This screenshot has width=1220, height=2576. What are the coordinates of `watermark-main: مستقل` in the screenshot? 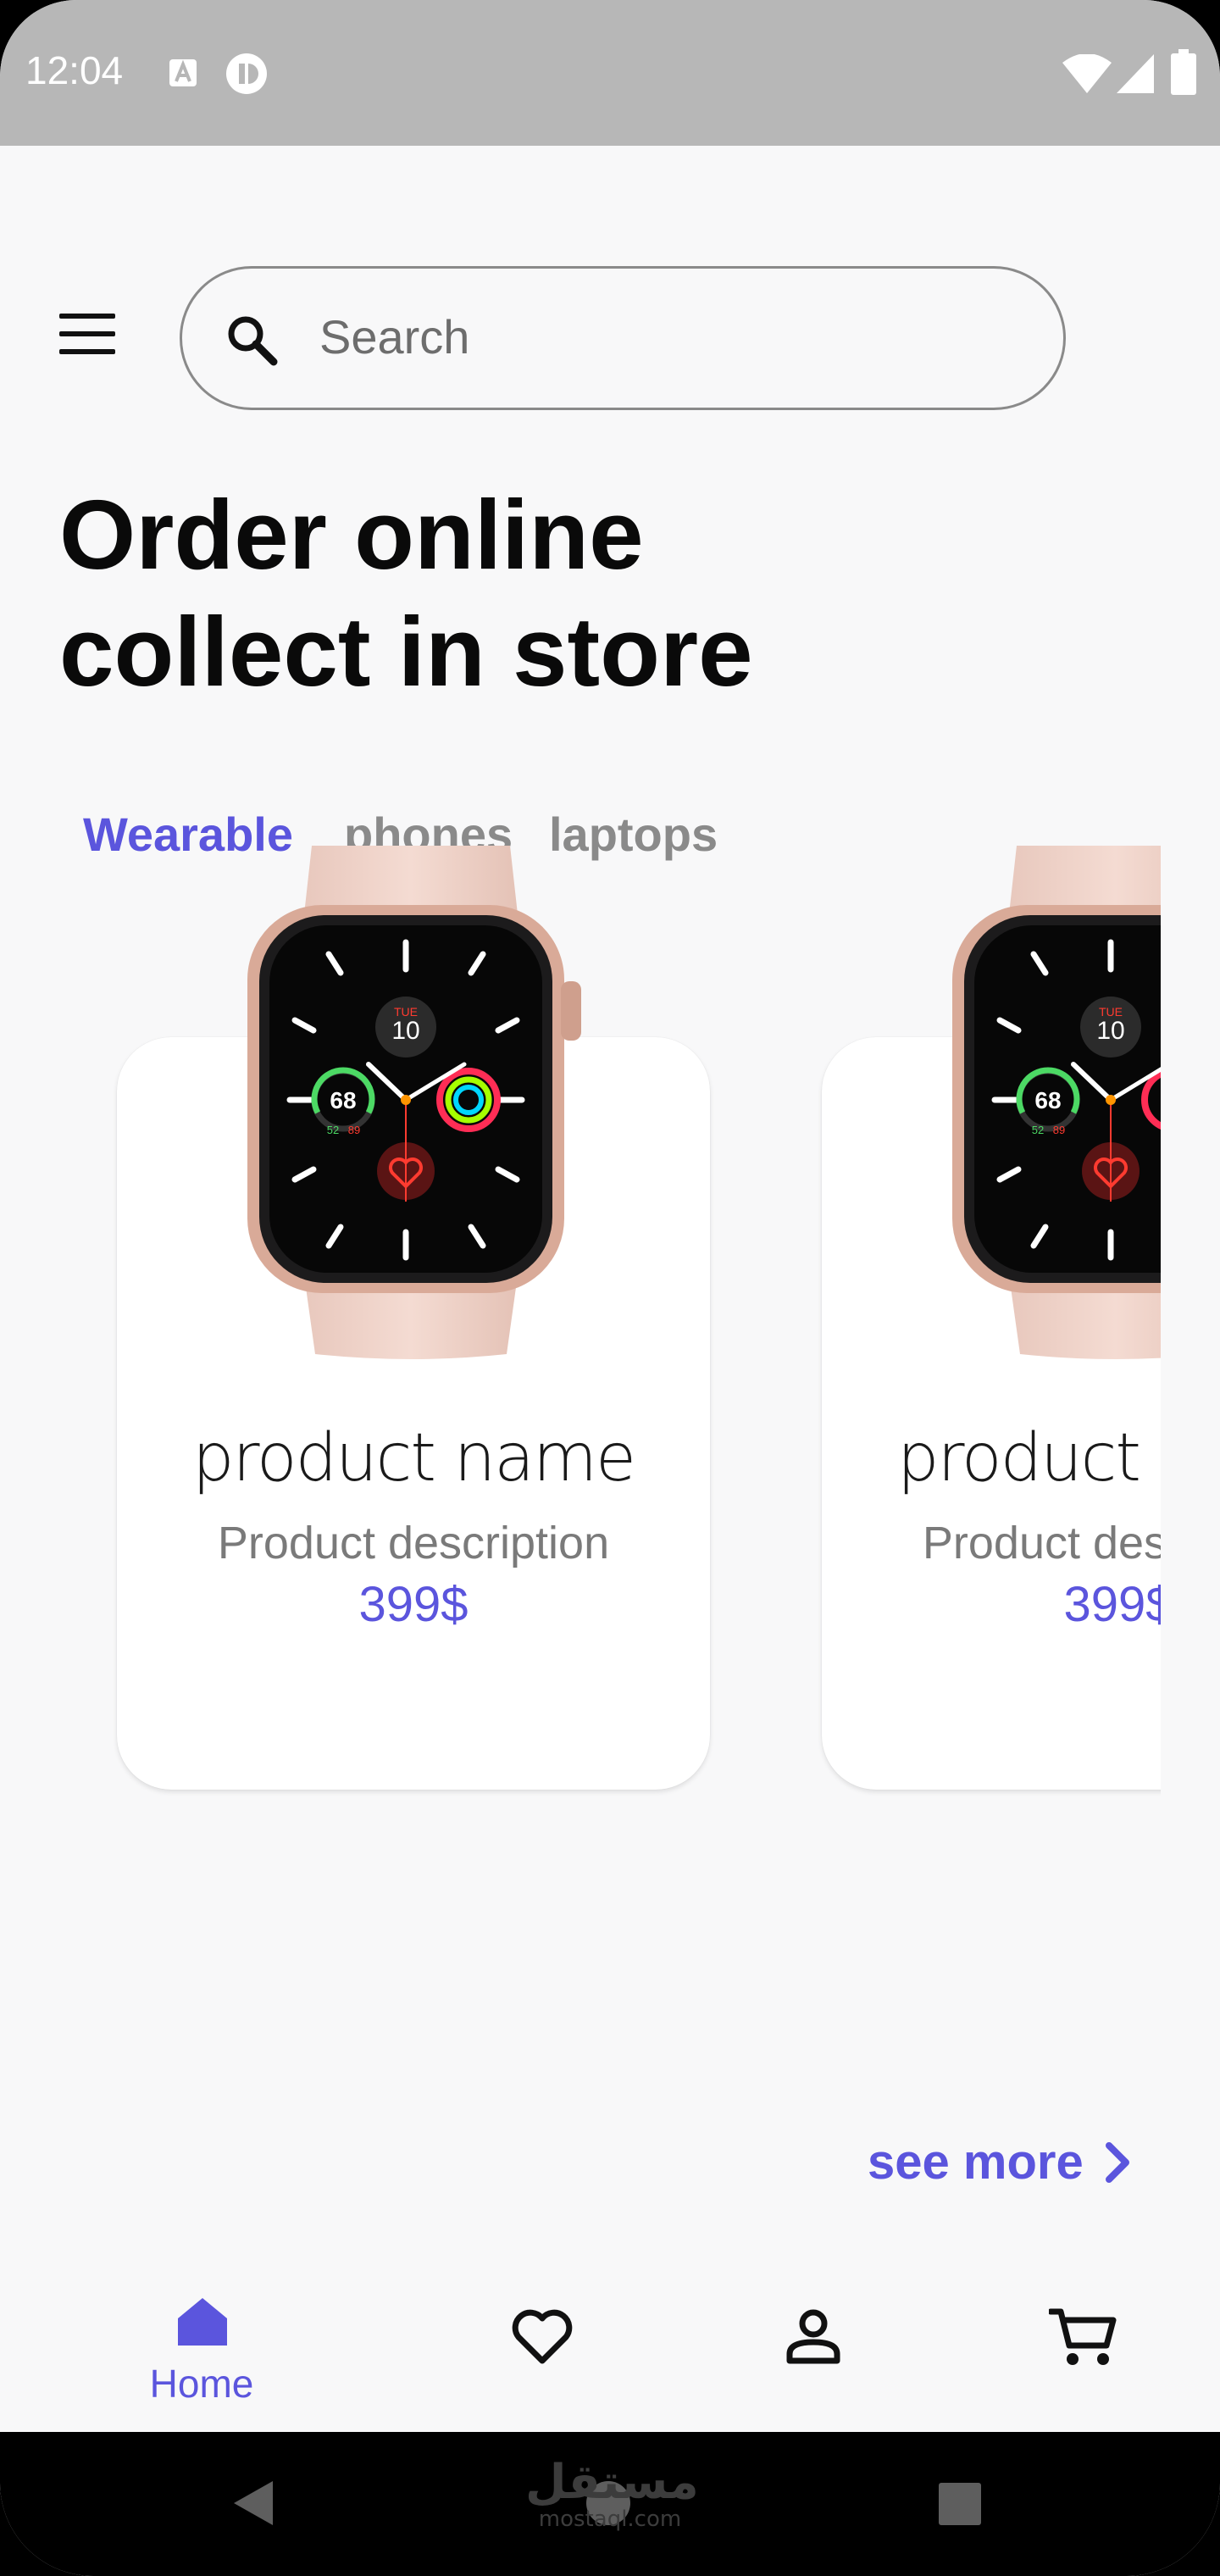 It's located at (612, 2482).